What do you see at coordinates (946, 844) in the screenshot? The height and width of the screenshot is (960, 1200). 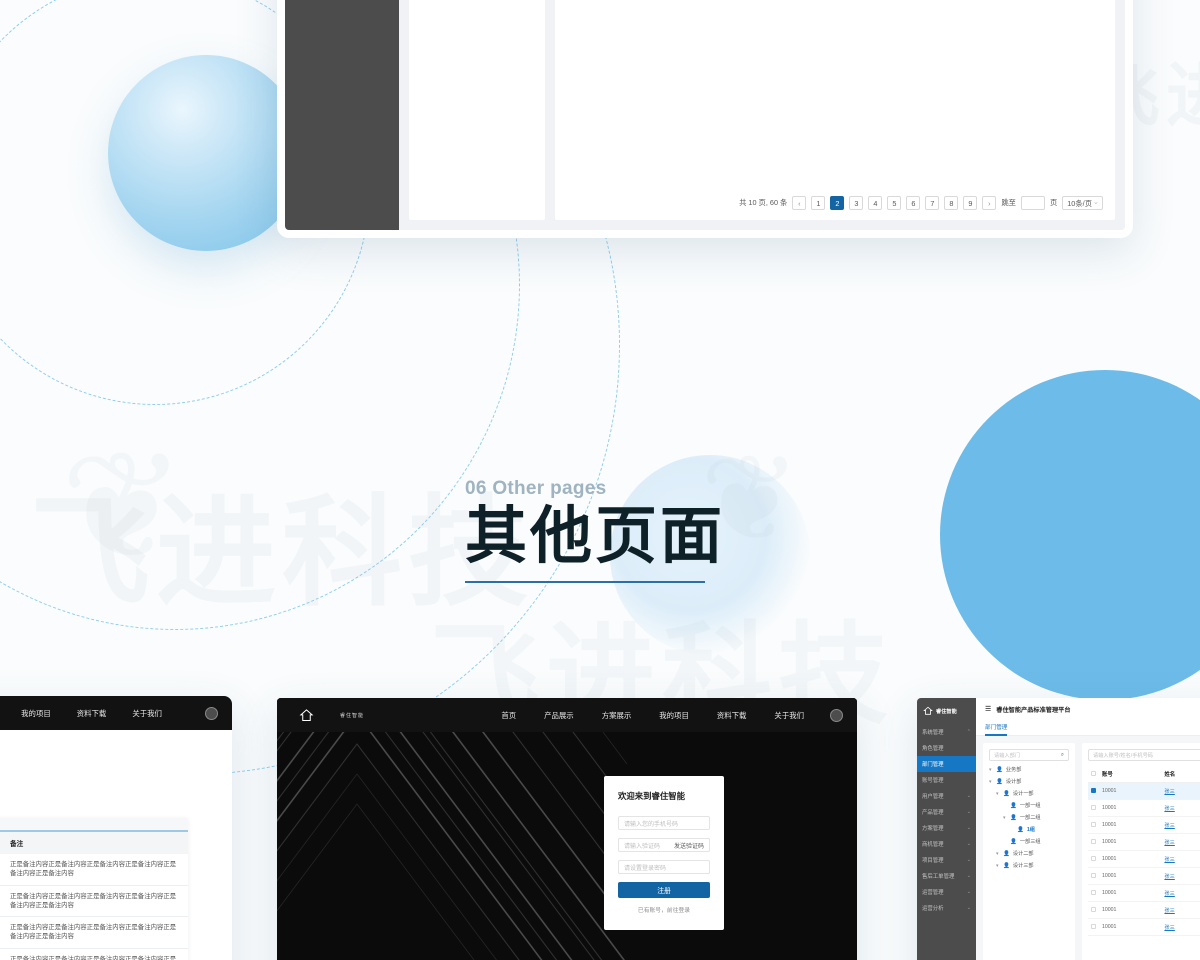 I see `br-sidebar-item-7: 商机管理 ⌄` at bounding box center [946, 844].